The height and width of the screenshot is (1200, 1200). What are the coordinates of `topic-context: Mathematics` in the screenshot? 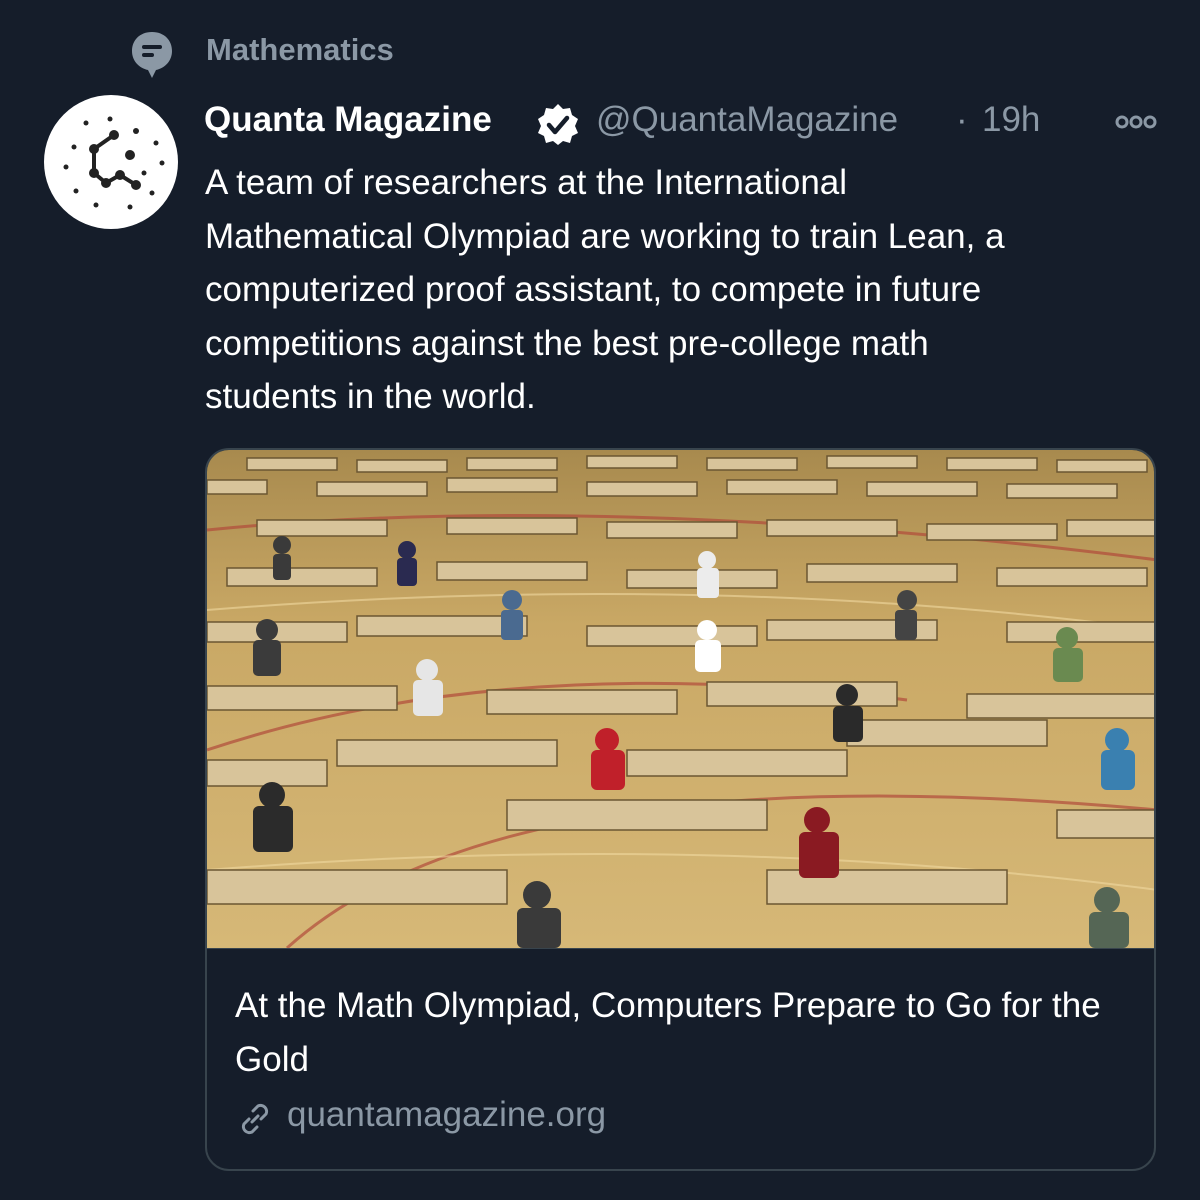 It's located at (600, 54).